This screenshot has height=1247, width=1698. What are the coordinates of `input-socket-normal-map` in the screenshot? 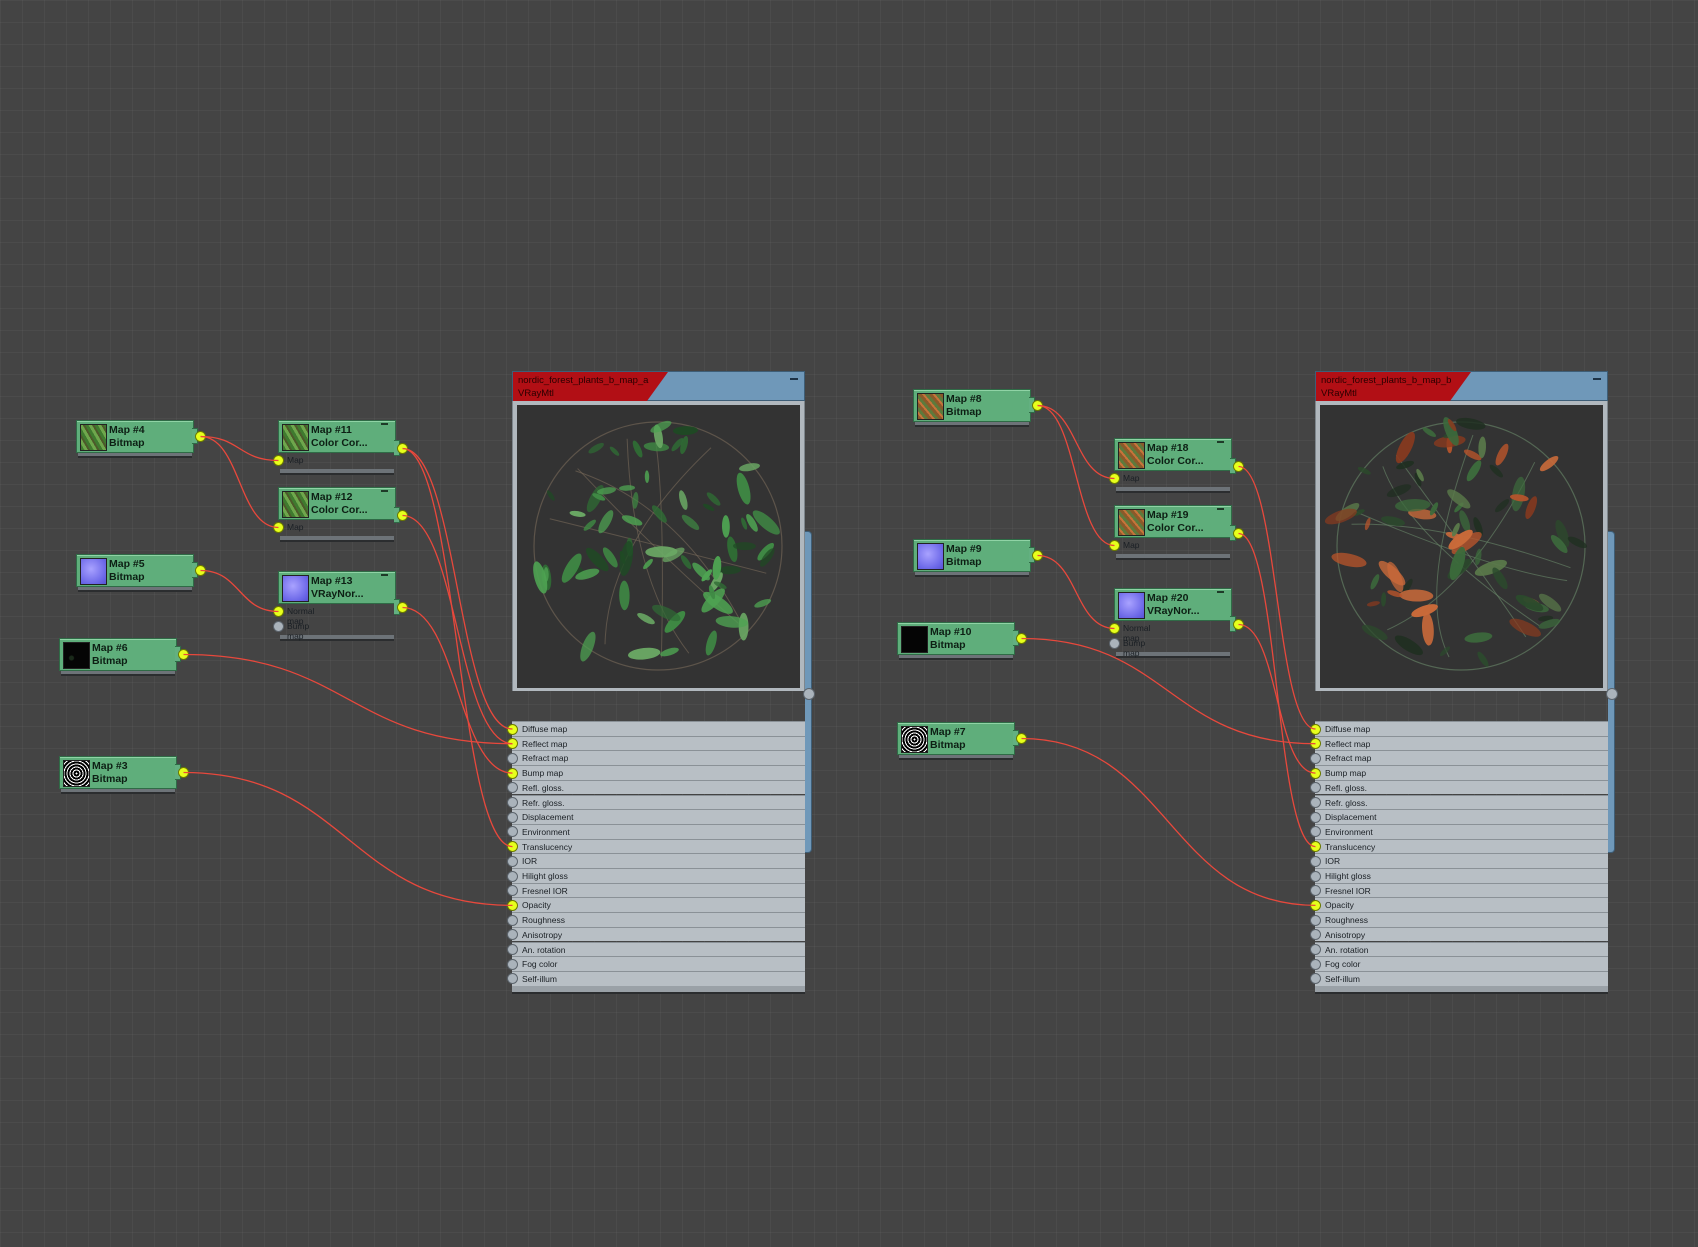 It's located at (278, 611).